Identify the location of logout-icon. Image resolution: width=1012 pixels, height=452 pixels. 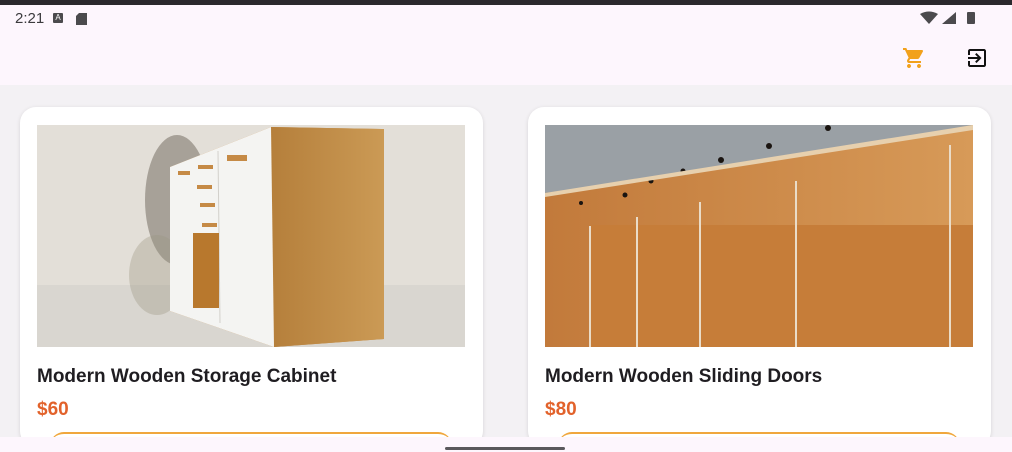
(977, 58).